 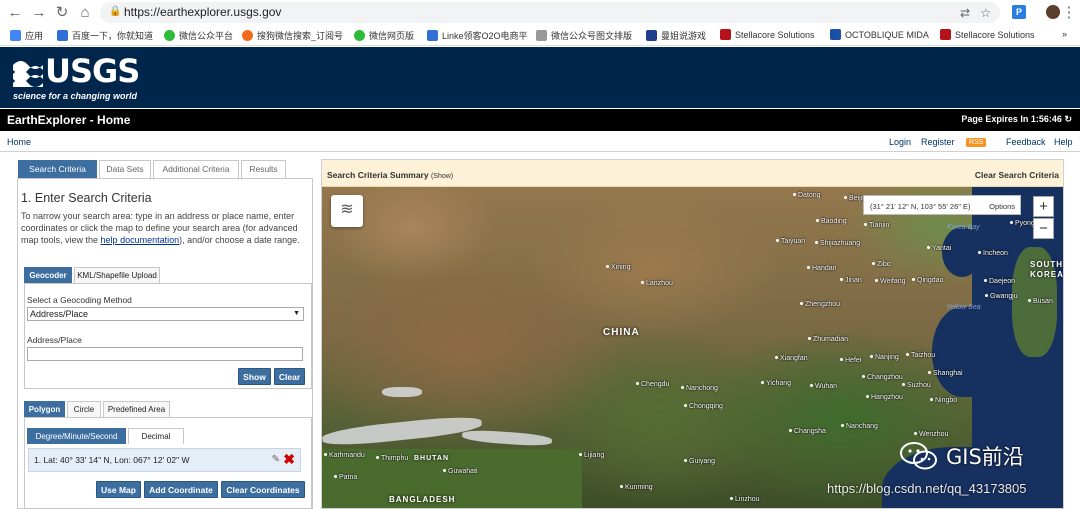 What do you see at coordinates (165, 314) in the screenshot?
I see `geocoding-method-select: Address/Place ▼` at bounding box center [165, 314].